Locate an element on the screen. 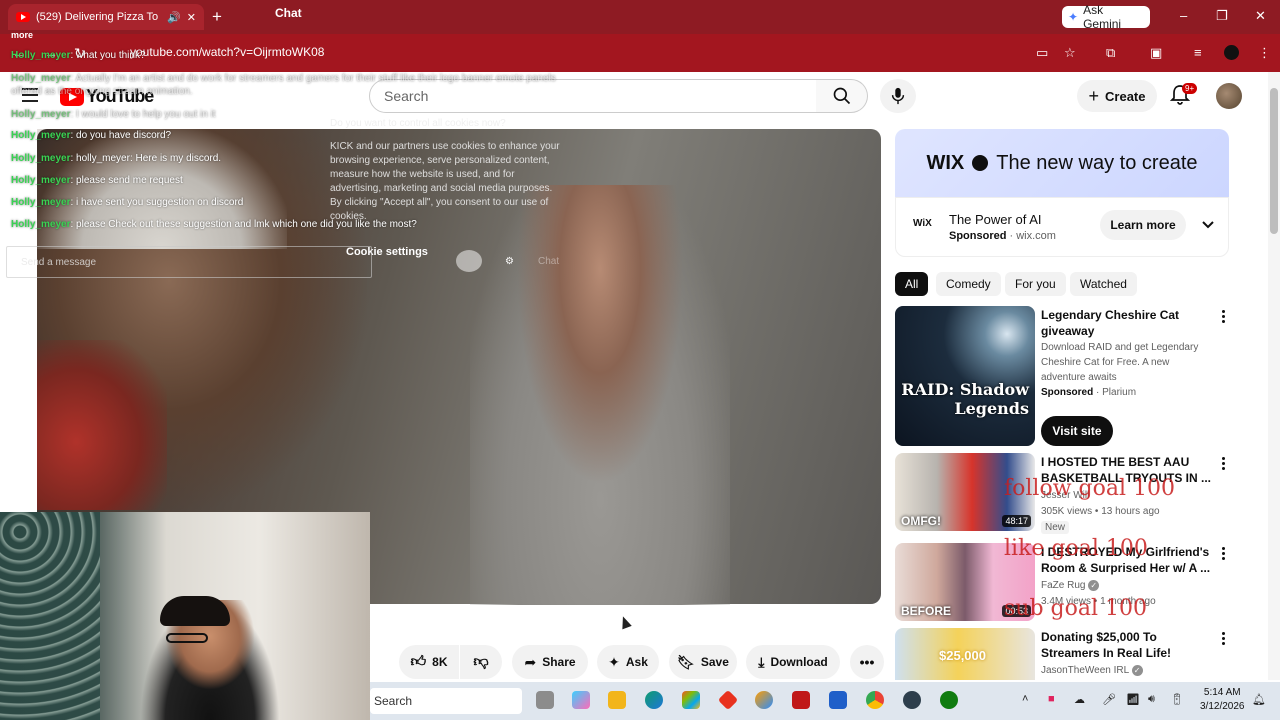 Image resolution: width=1280 pixels, height=720 pixels. create-button: + Create is located at coordinates (1117, 96).